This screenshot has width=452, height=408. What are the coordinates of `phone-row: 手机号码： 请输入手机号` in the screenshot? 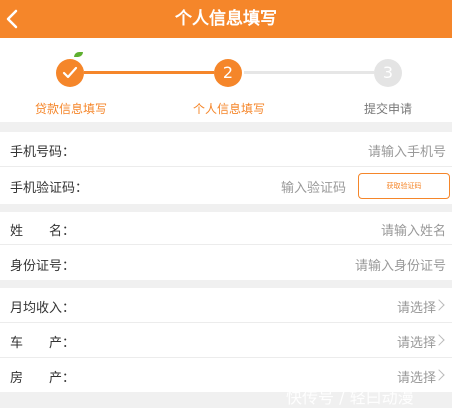 It's located at (226, 149).